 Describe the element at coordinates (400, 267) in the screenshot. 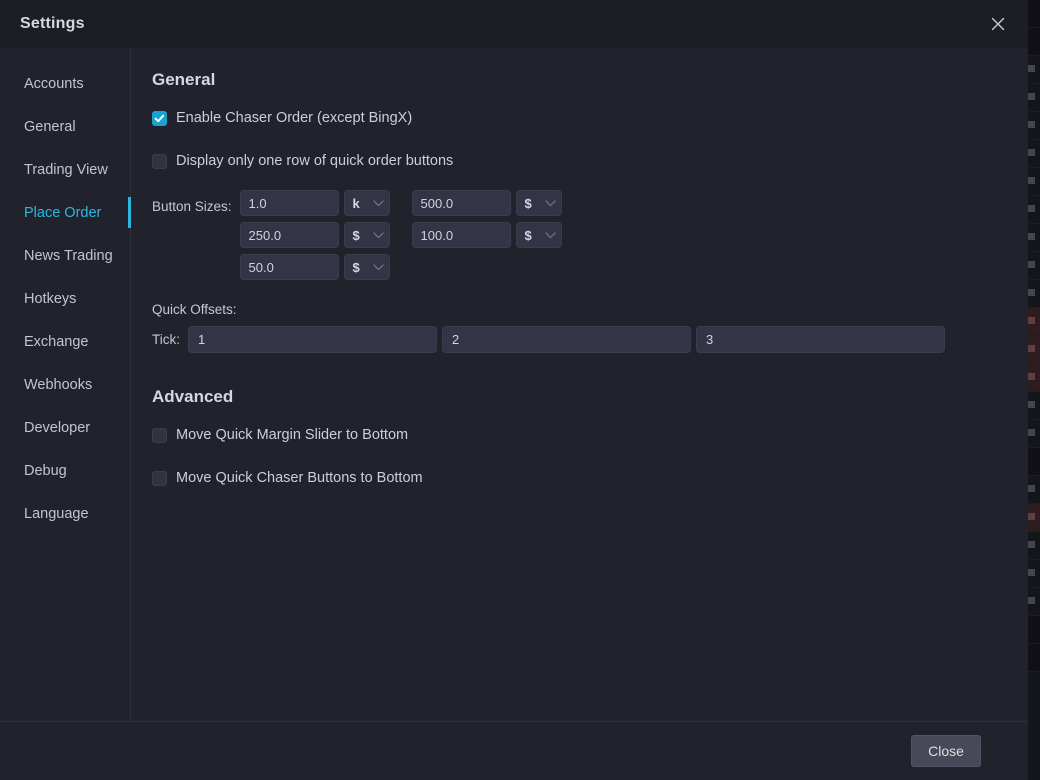

I see `button-size-row: $` at that location.